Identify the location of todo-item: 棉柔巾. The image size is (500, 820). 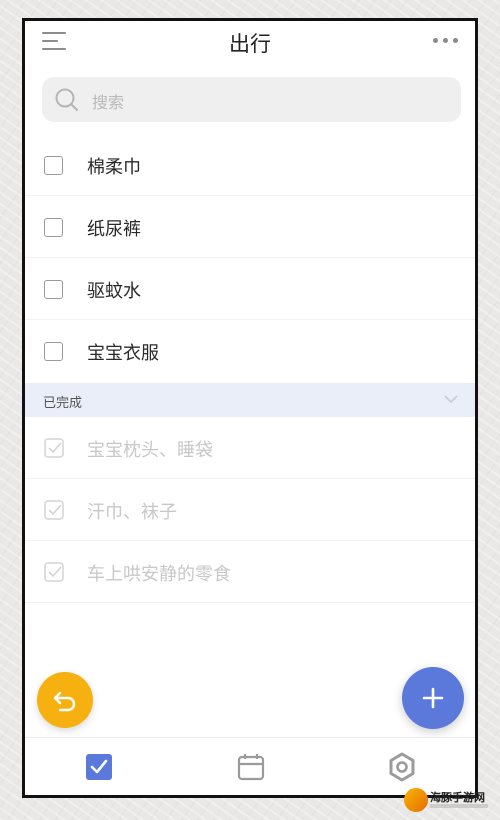
(250, 165).